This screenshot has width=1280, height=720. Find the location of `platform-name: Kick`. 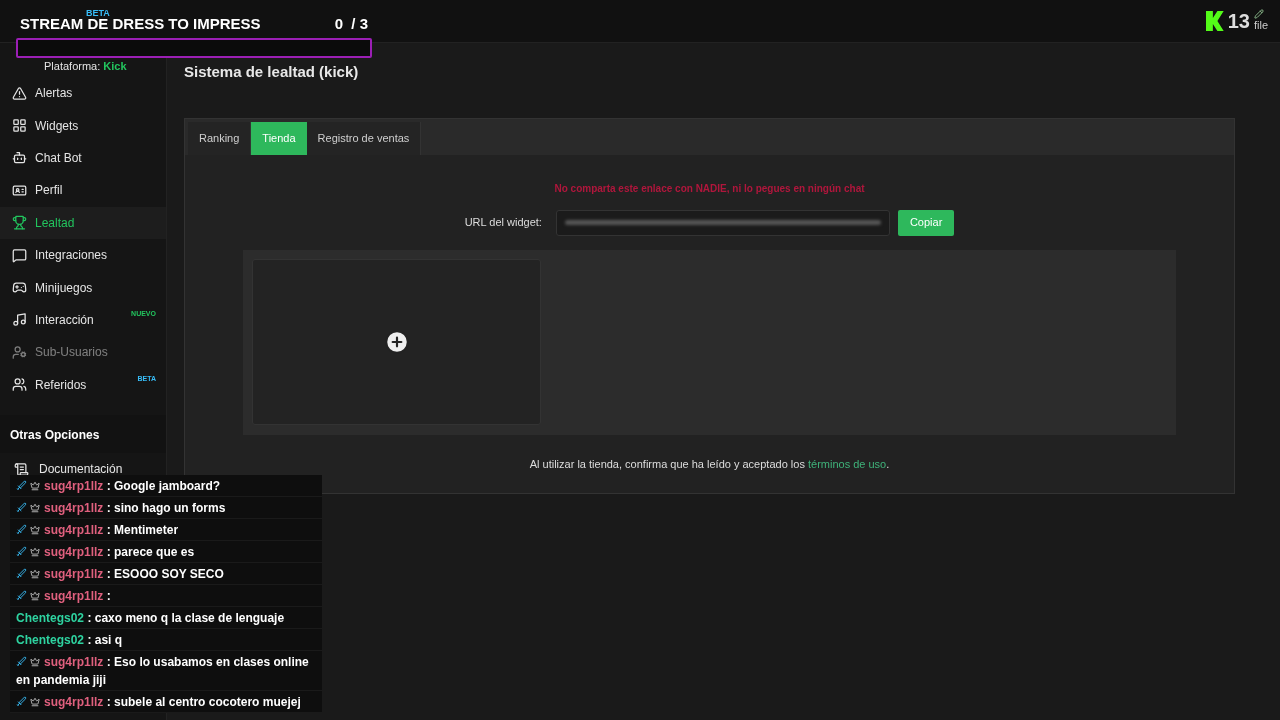

platform-name: Kick is located at coordinates (115, 66).